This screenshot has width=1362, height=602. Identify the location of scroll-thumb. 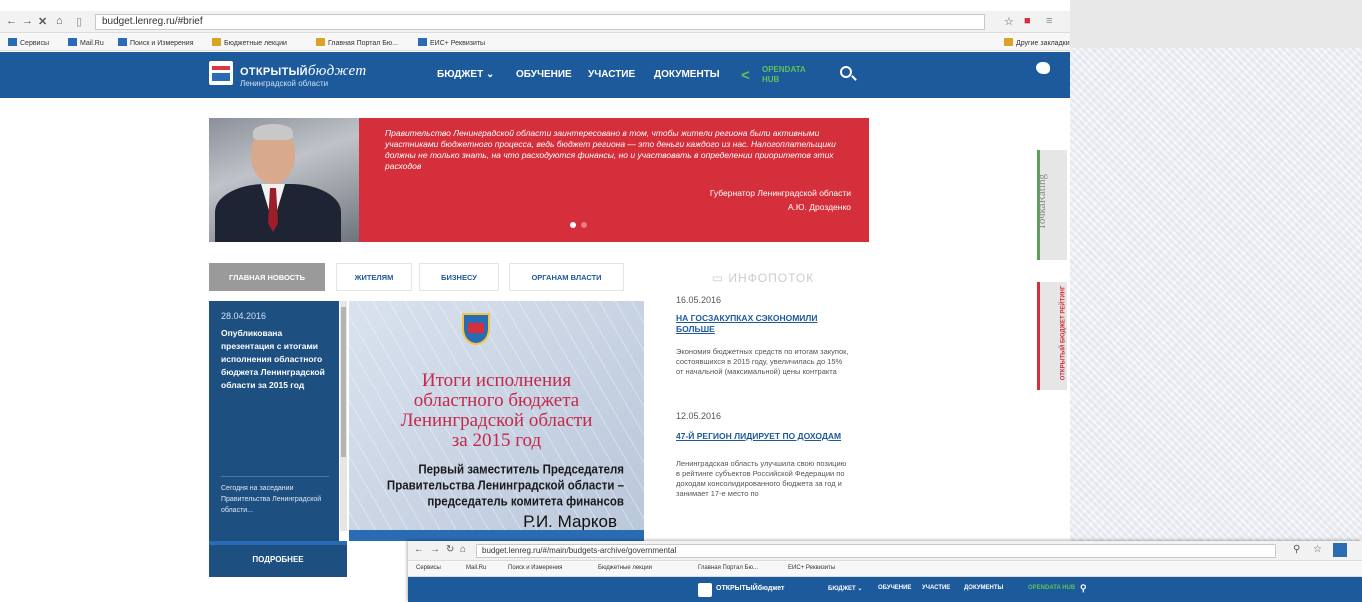
(343, 382).